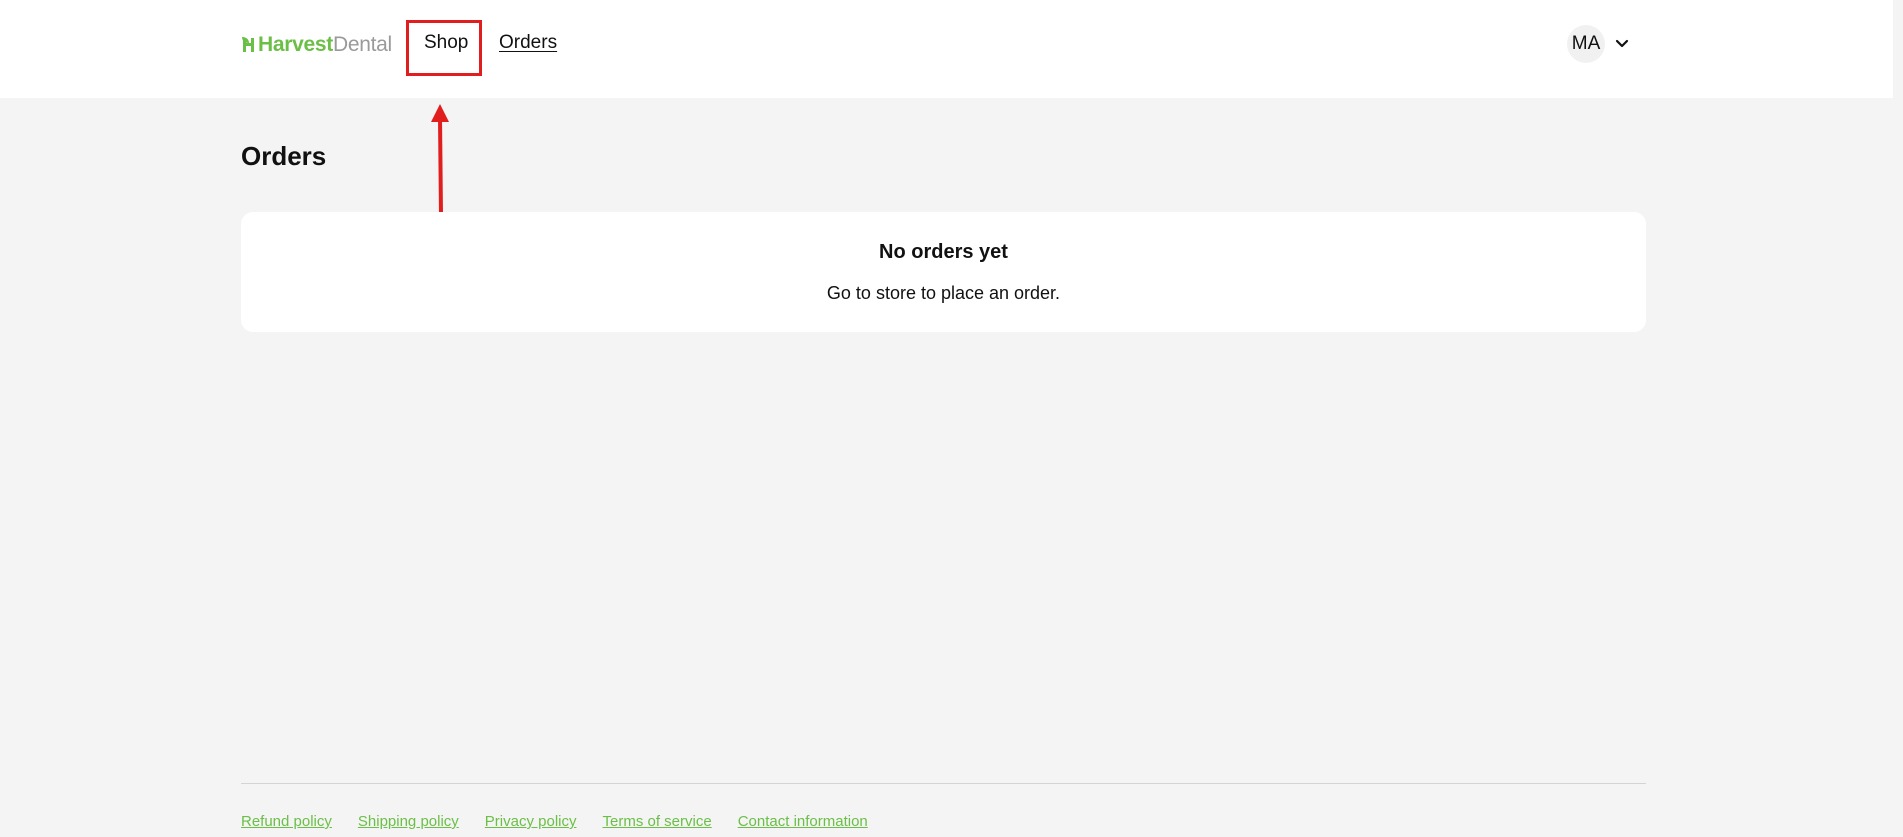 This screenshot has height=837, width=1903. I want to click on footer-link-contact-information: Contact information, so click(803, 821).